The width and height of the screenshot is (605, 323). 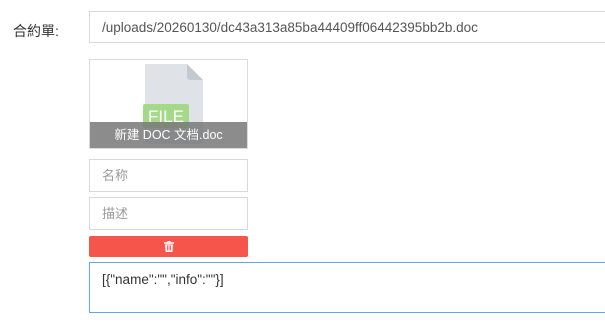 I want to click on file-path-input, so click(x=347, y=27).